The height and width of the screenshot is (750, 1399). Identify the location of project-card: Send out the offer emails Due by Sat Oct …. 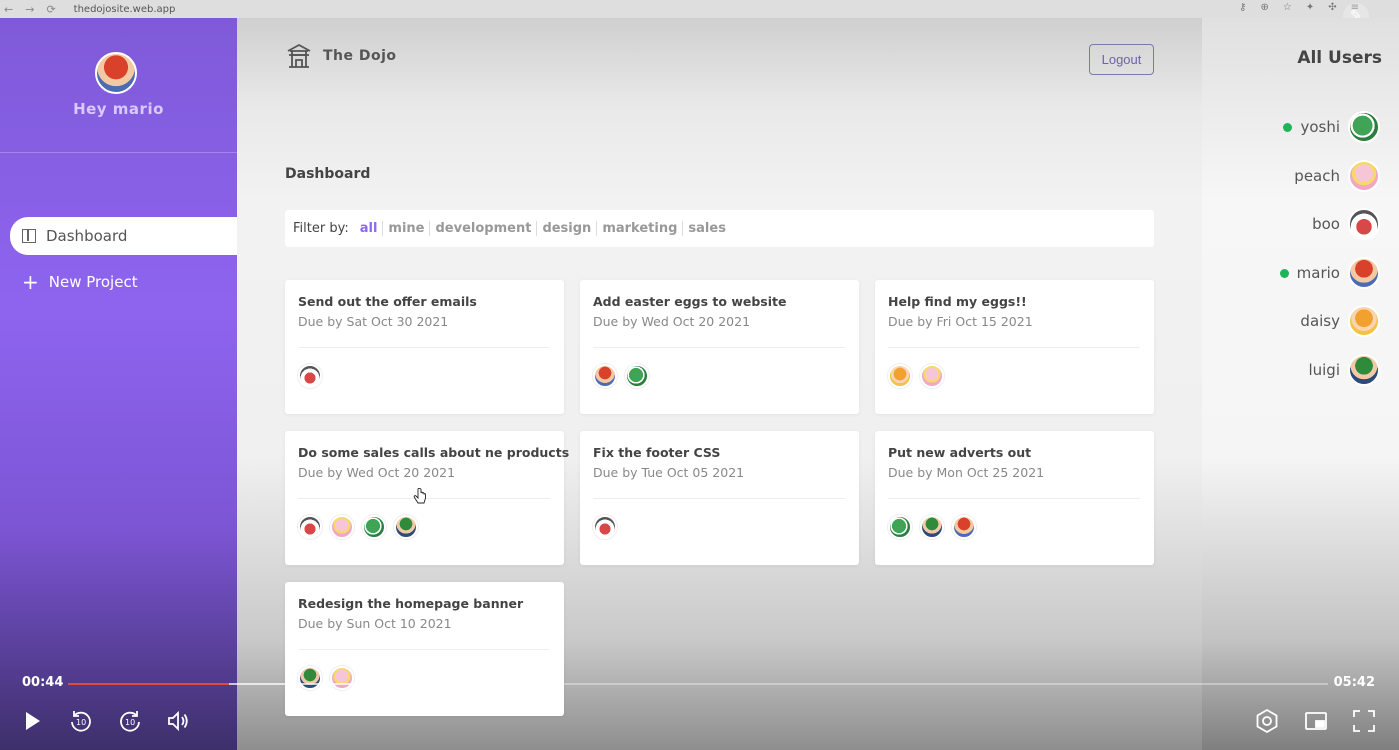
(424, 347).